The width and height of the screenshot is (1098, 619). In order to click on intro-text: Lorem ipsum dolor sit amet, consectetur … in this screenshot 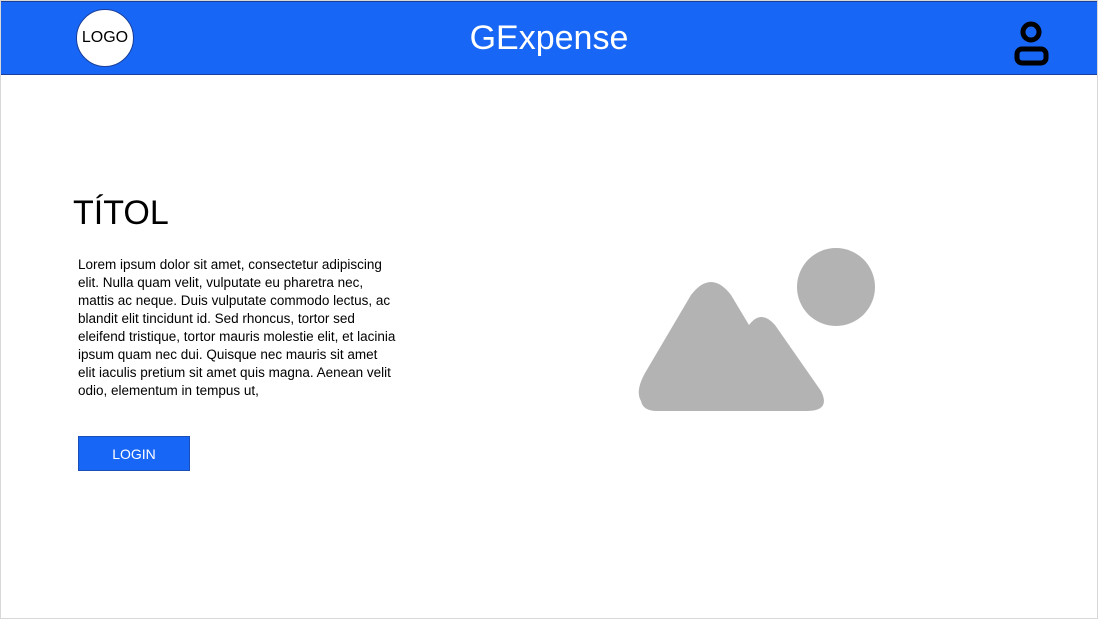, I will do `click(237, 327)`.